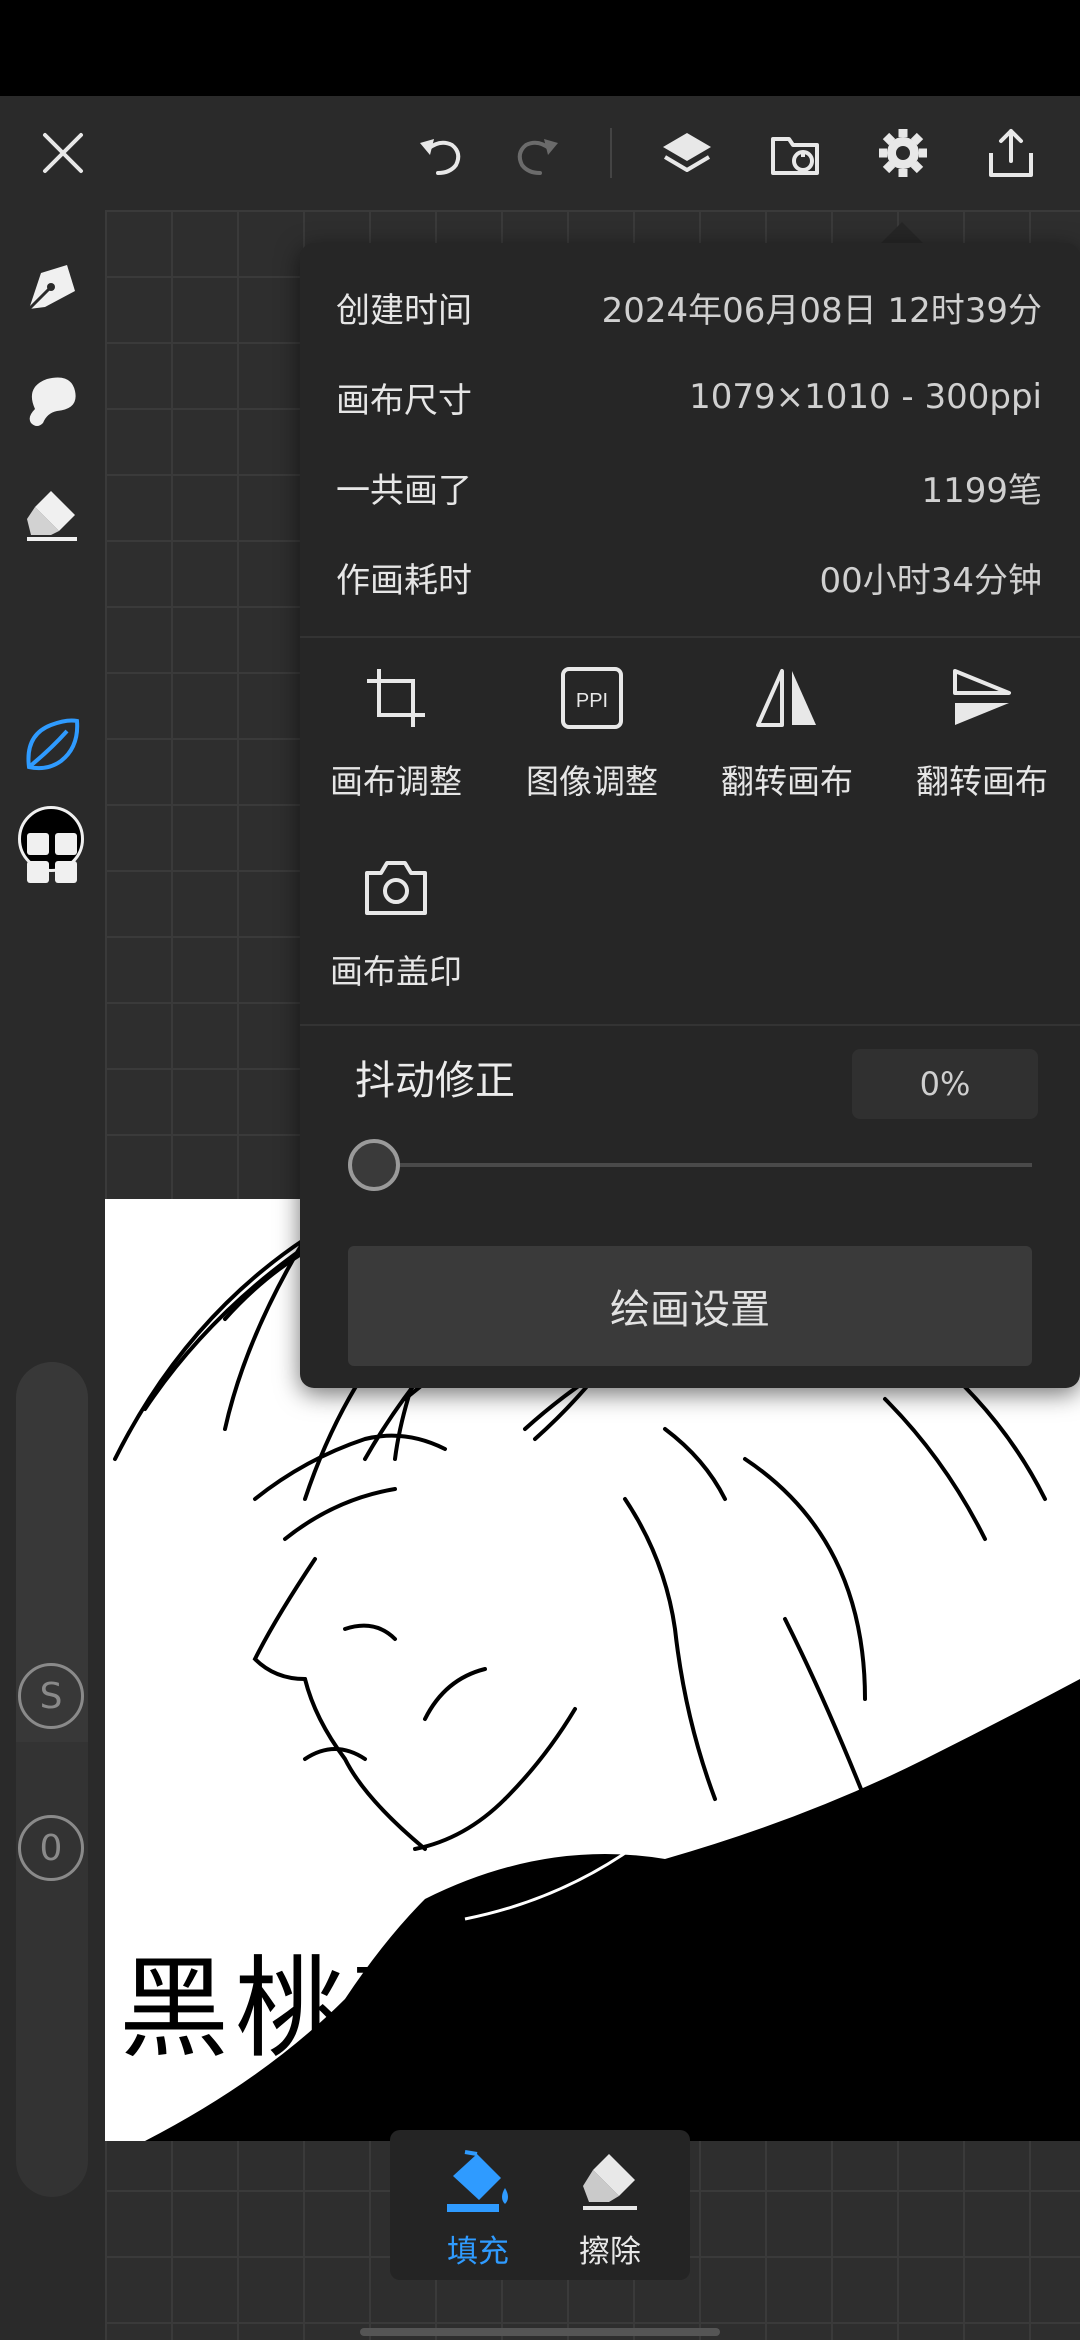 Image resolution: width=1080 pixels, height=2340 pixels. I want to click on stabilizer-label: 抖动修正, so click(435, 1081).